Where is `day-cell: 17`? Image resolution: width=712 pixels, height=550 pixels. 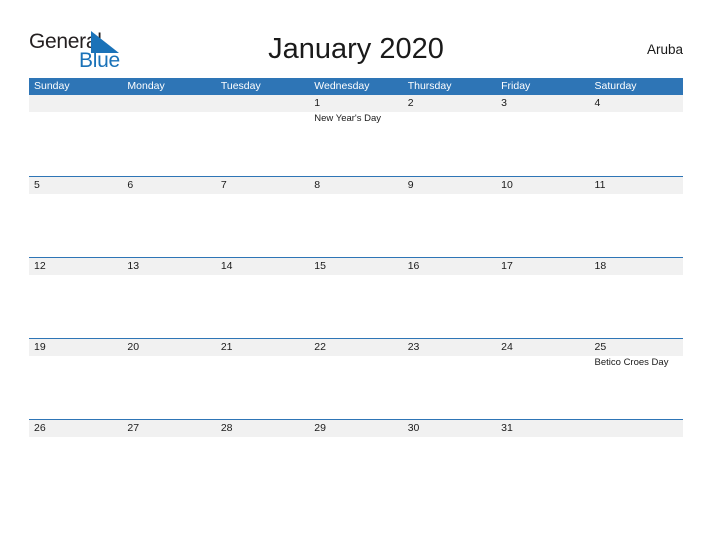 day-cell: 17 is located at coordinates (543, 298).